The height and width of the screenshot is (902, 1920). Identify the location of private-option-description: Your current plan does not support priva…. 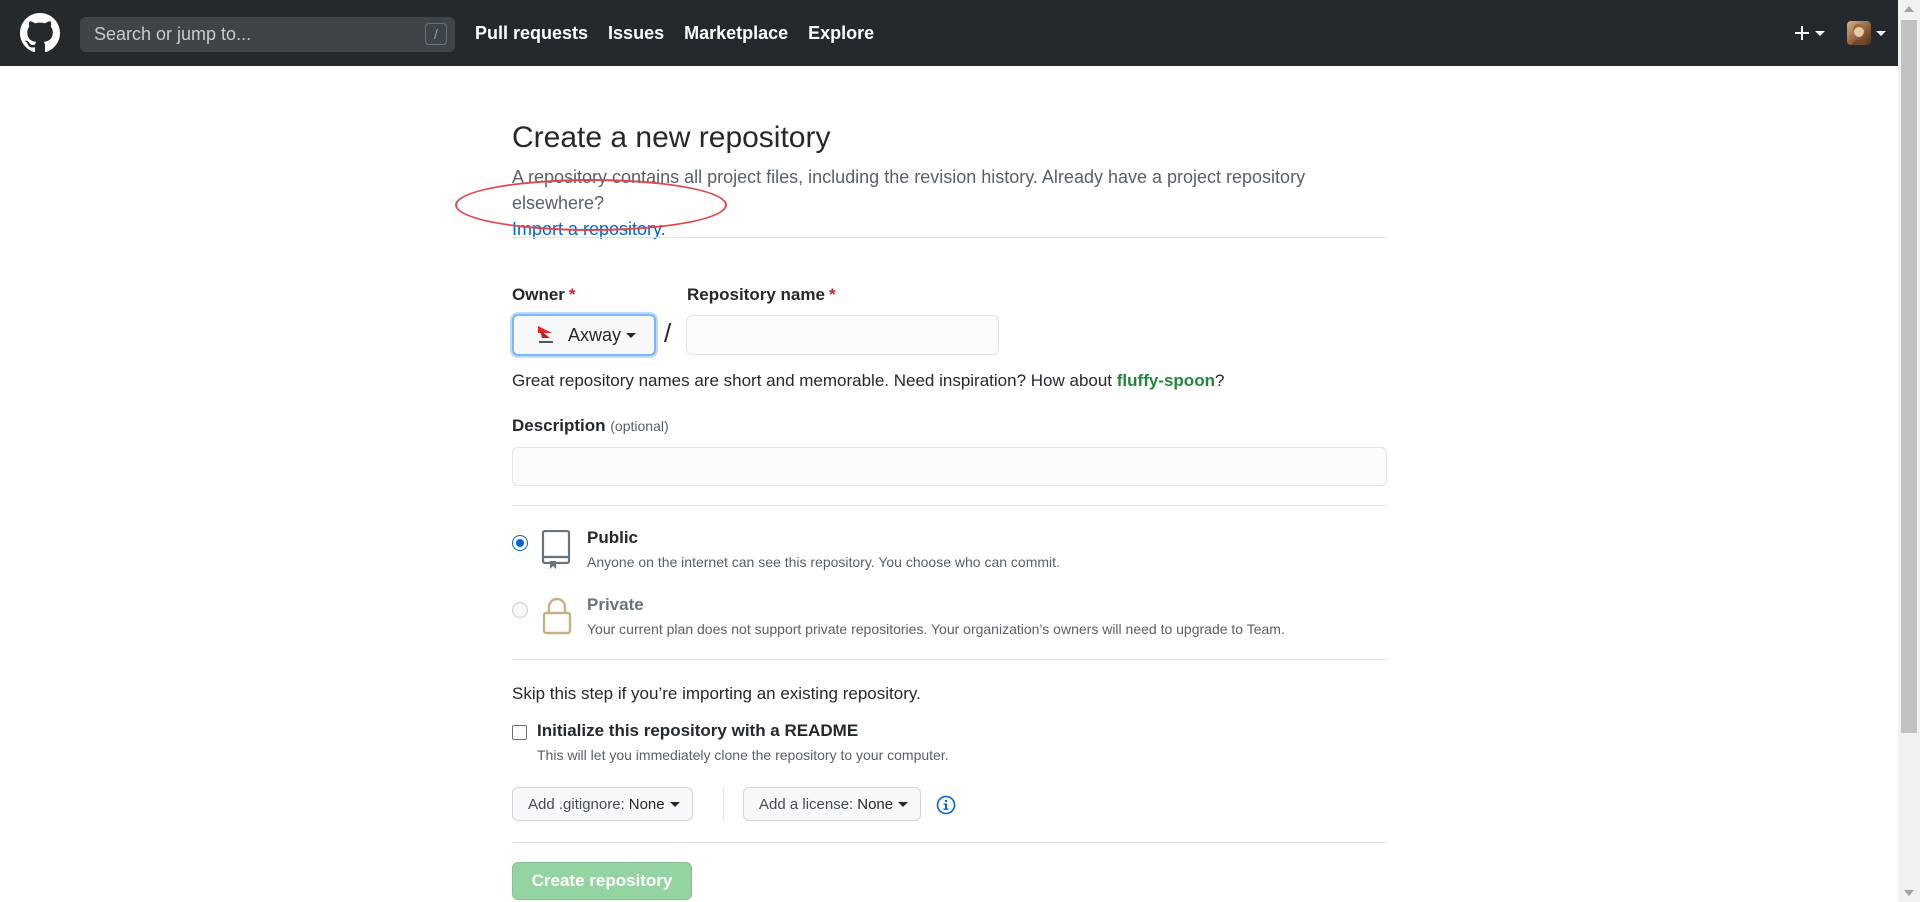
(936, 629).